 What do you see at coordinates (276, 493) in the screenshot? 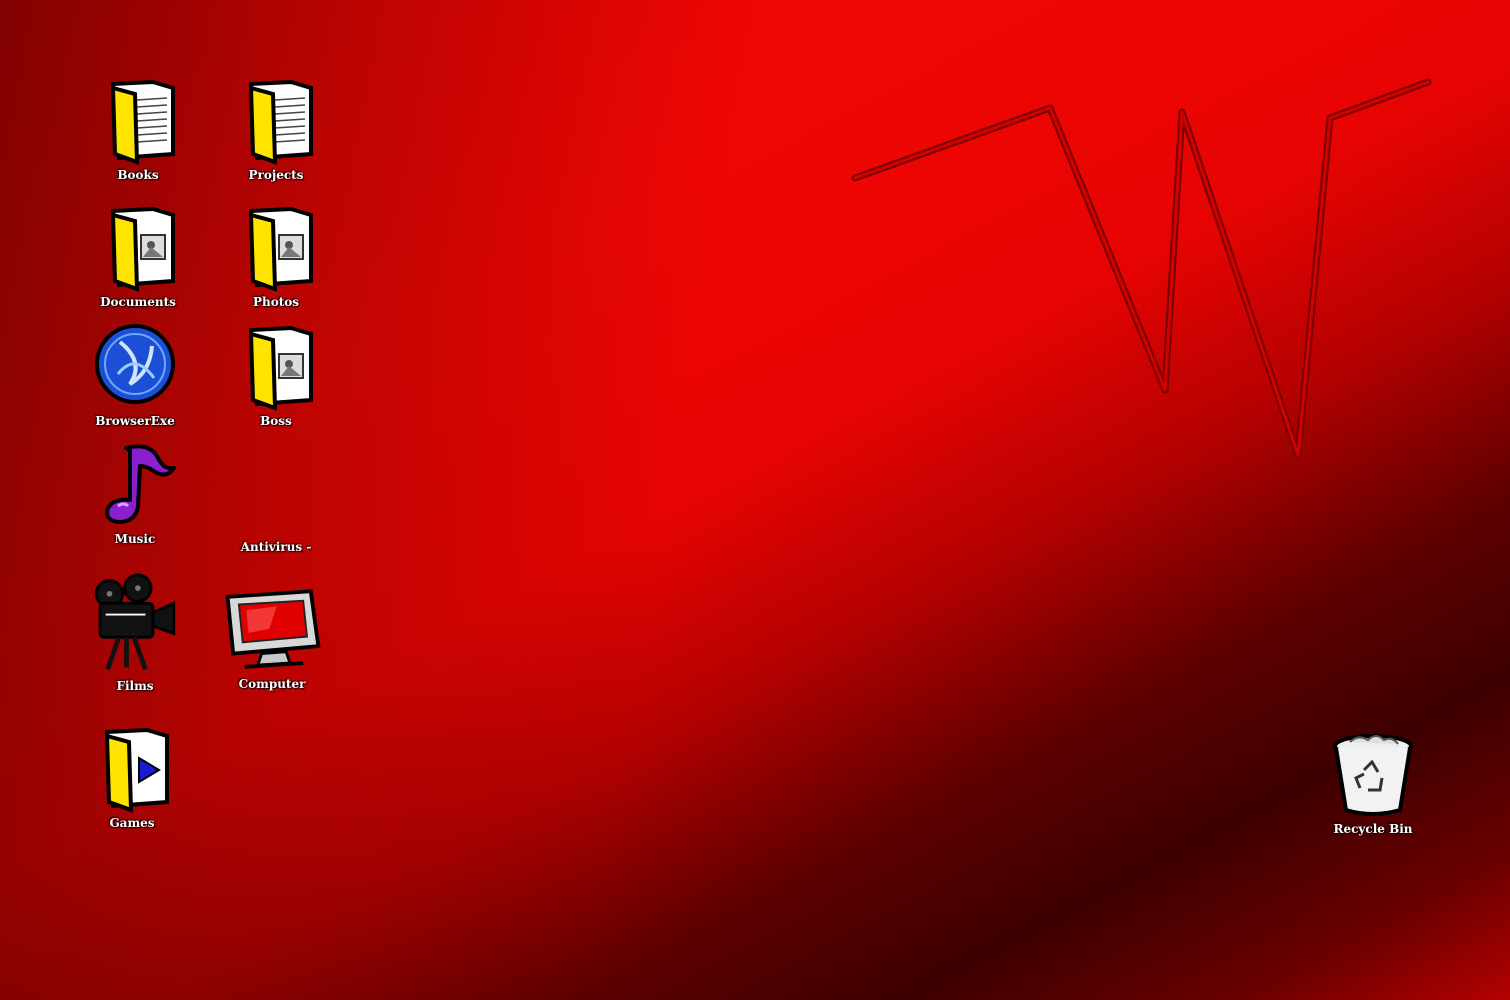
I see `antivirus-icon` at bounding box center [276, 493].